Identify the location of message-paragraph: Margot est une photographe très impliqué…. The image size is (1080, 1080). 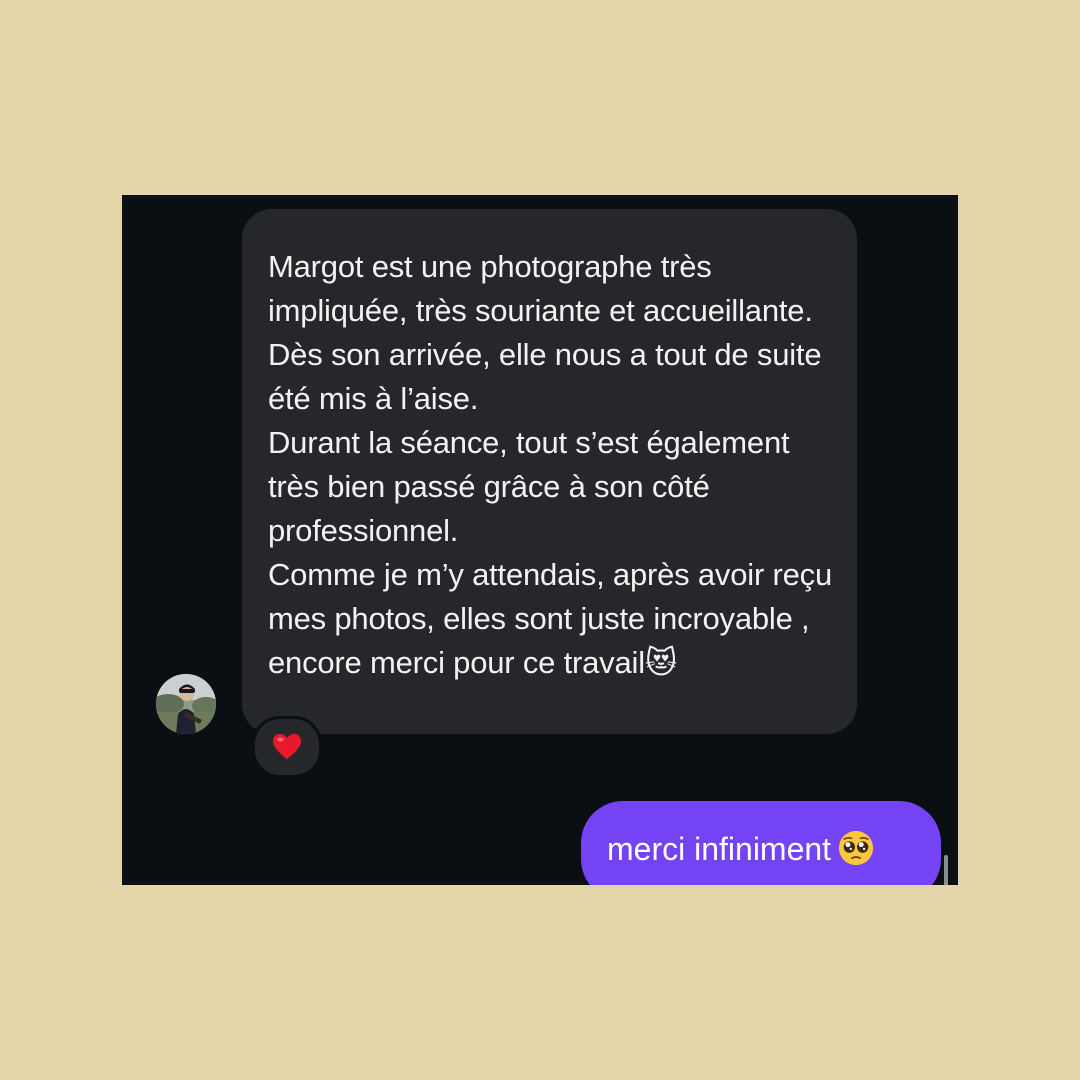
(545, 332).